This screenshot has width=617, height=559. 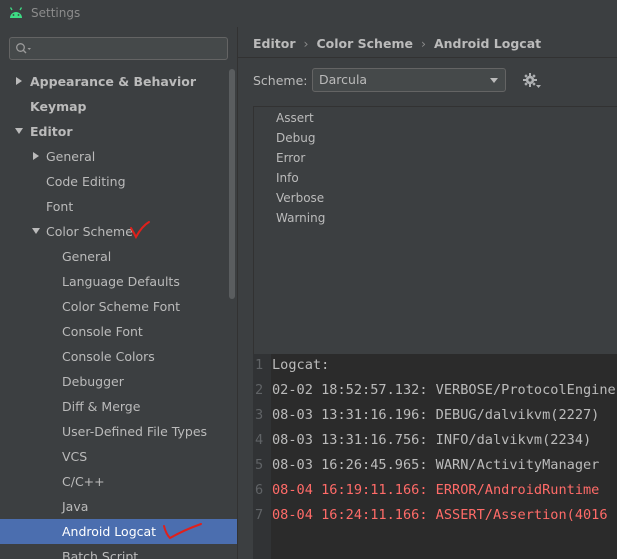 What do you see at coordinates (232, 184) in the screenshot?
I see `sidebar-scrollbar` at bounding box center [232, 184].